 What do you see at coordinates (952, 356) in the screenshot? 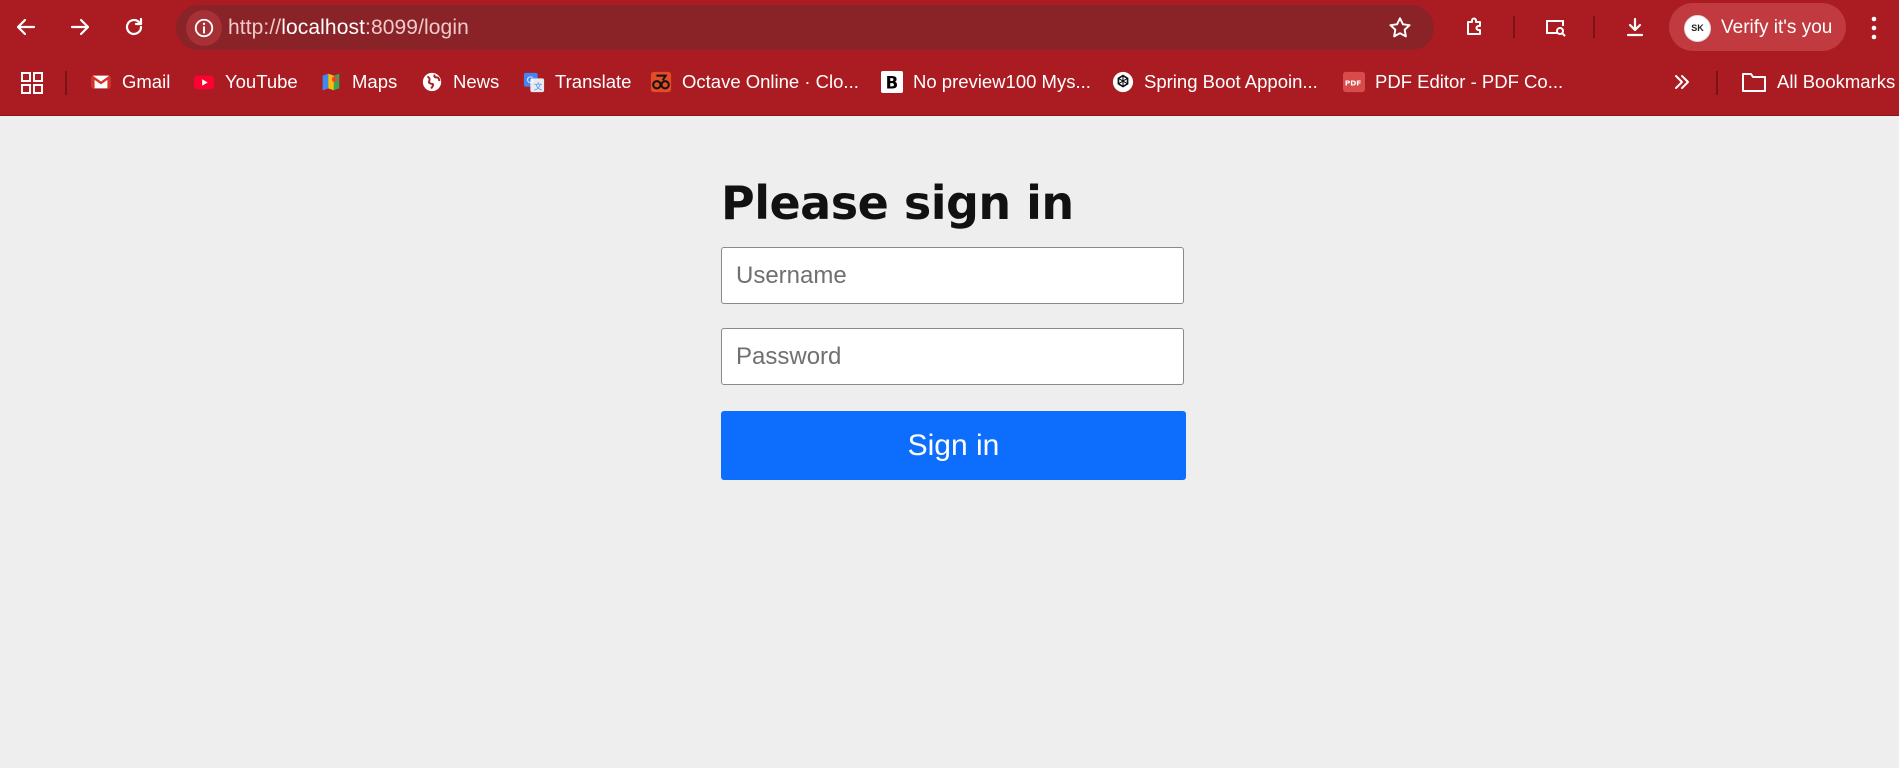
I see `password-field` at bounding box center [952, 356].